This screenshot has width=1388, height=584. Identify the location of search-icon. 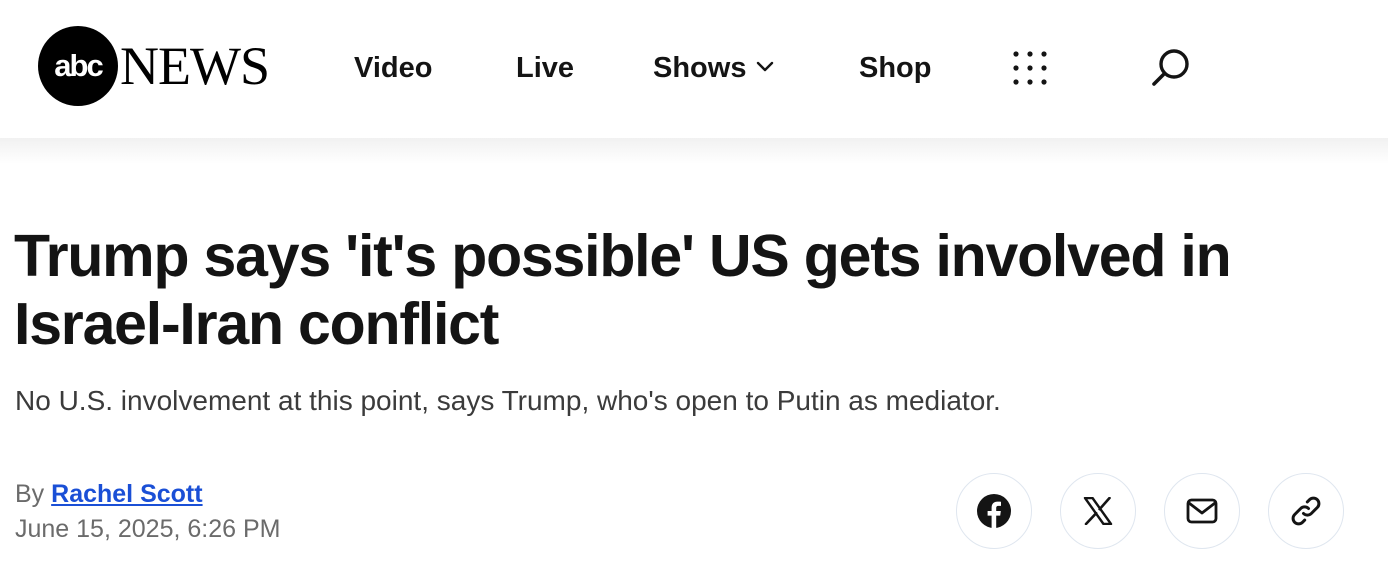
(1171, 68).